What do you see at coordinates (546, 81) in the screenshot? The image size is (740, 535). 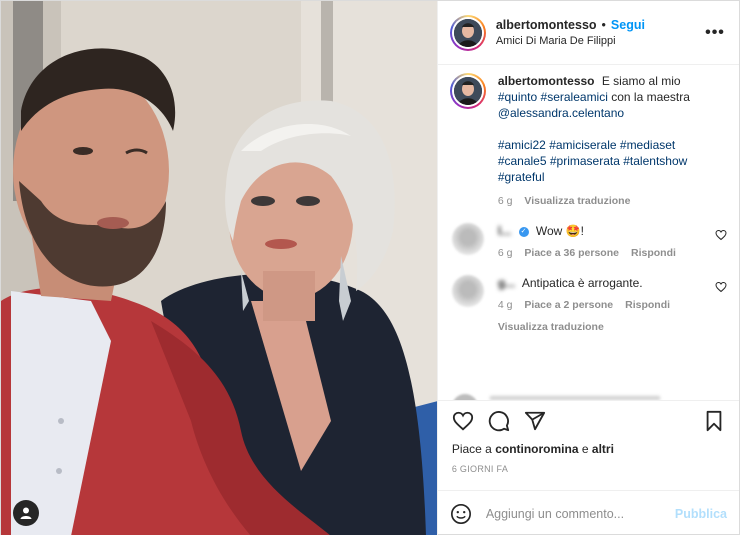 I see `caption-username: albertomontesso` at bounding box center [546, 81].